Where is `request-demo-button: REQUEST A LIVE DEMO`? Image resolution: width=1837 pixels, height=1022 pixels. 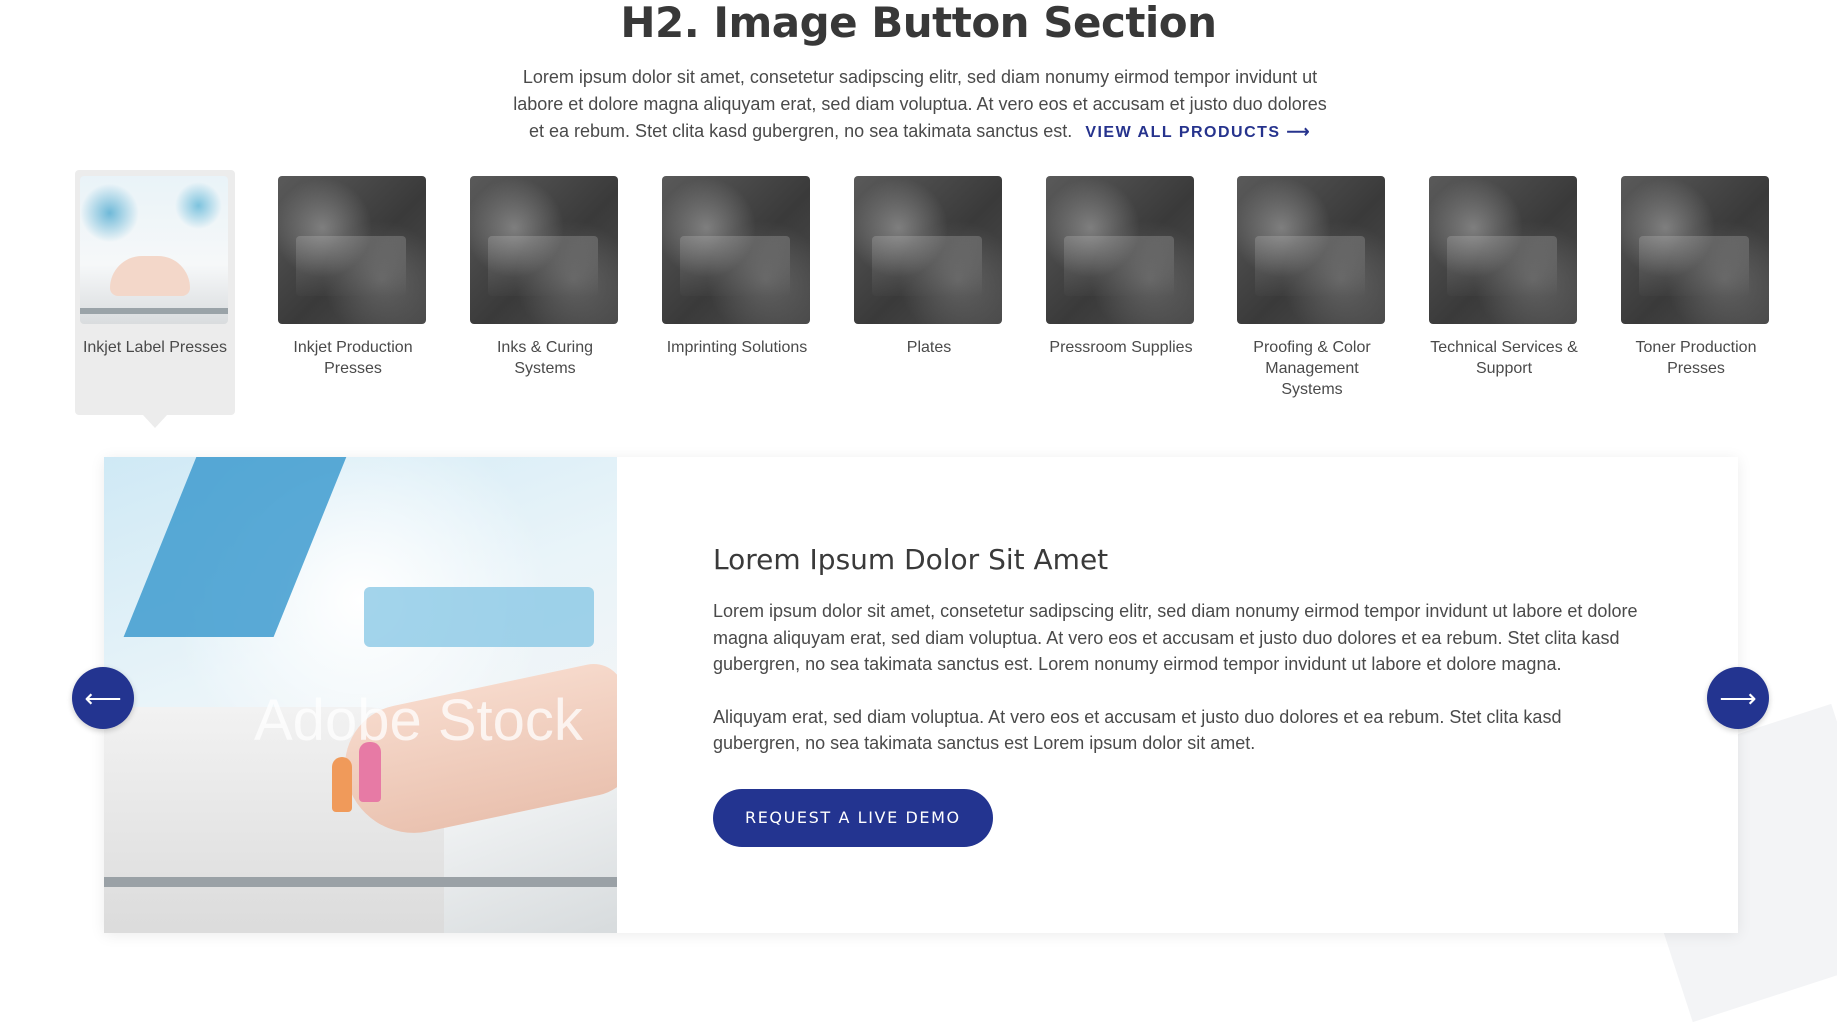
request-demo-button: REQUEST A LIVE DEMO is located at coordinates (853, 817).